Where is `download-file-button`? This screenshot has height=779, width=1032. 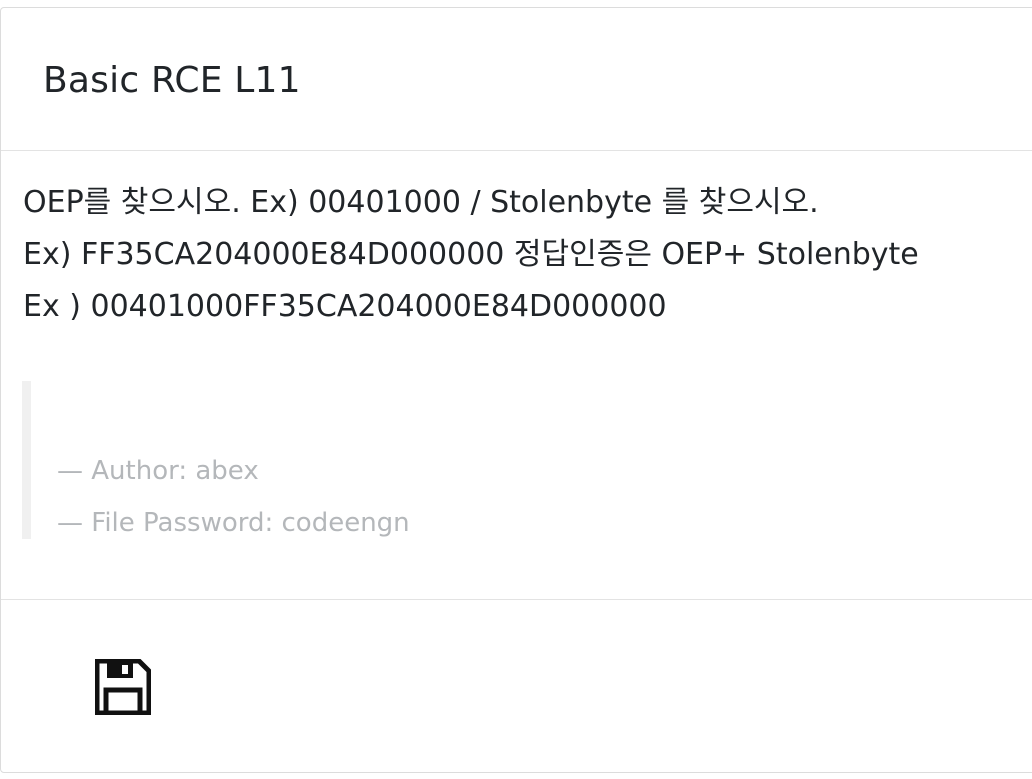 download-file-button is located at coordinates (123, 687).